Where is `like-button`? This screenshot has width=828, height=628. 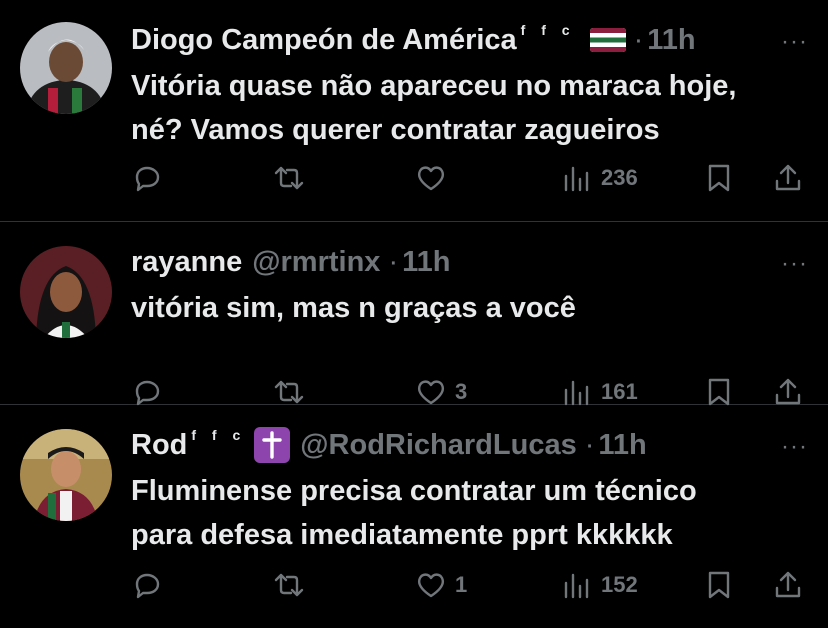 like-button is located at coordinates (435, 178).